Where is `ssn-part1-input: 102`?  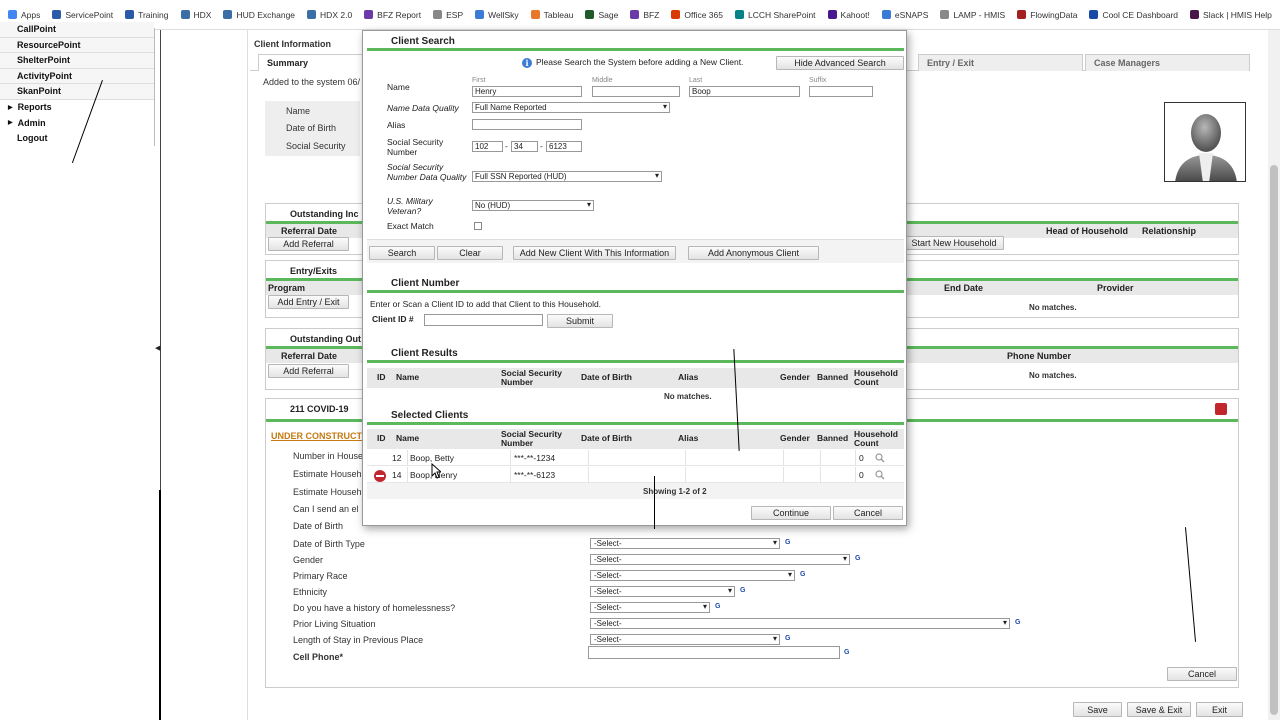 ssn-part1-input: 102 is located at coordinates (487, 146).